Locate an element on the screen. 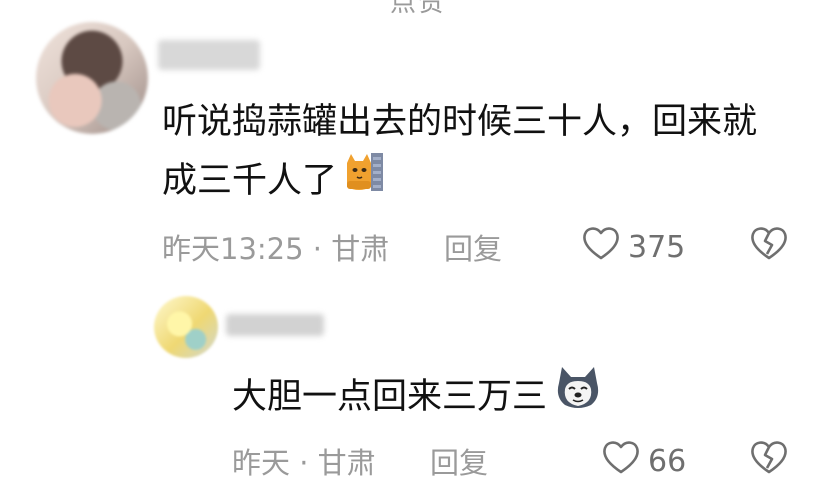 The height and width of the screenshot is (495, 840). reply-text: 大胆一点回来三万三 is located at coordinates (417, 397).